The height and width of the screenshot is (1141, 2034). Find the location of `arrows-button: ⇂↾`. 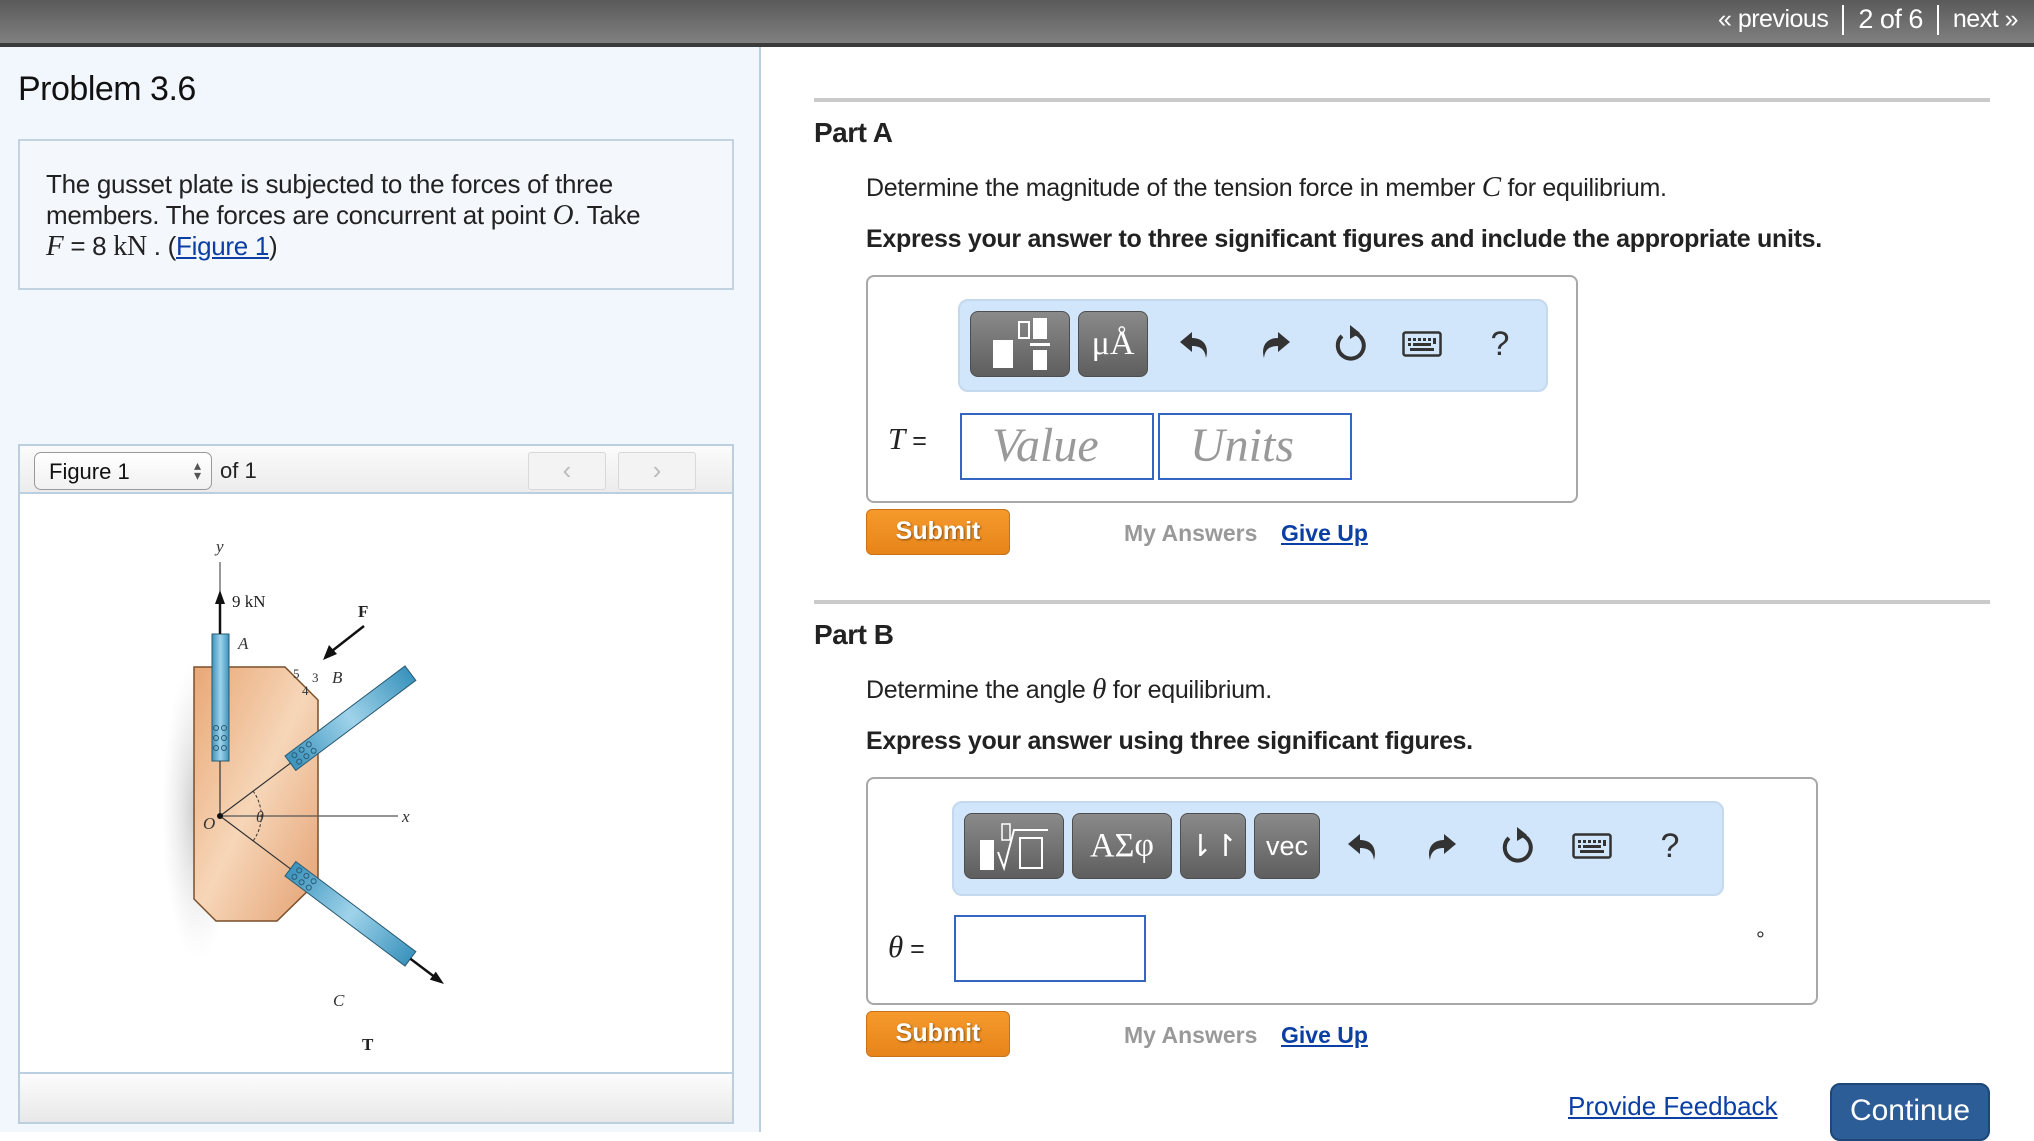

arrows-button: ⇂↾ is located at coordinates (1213, 846).